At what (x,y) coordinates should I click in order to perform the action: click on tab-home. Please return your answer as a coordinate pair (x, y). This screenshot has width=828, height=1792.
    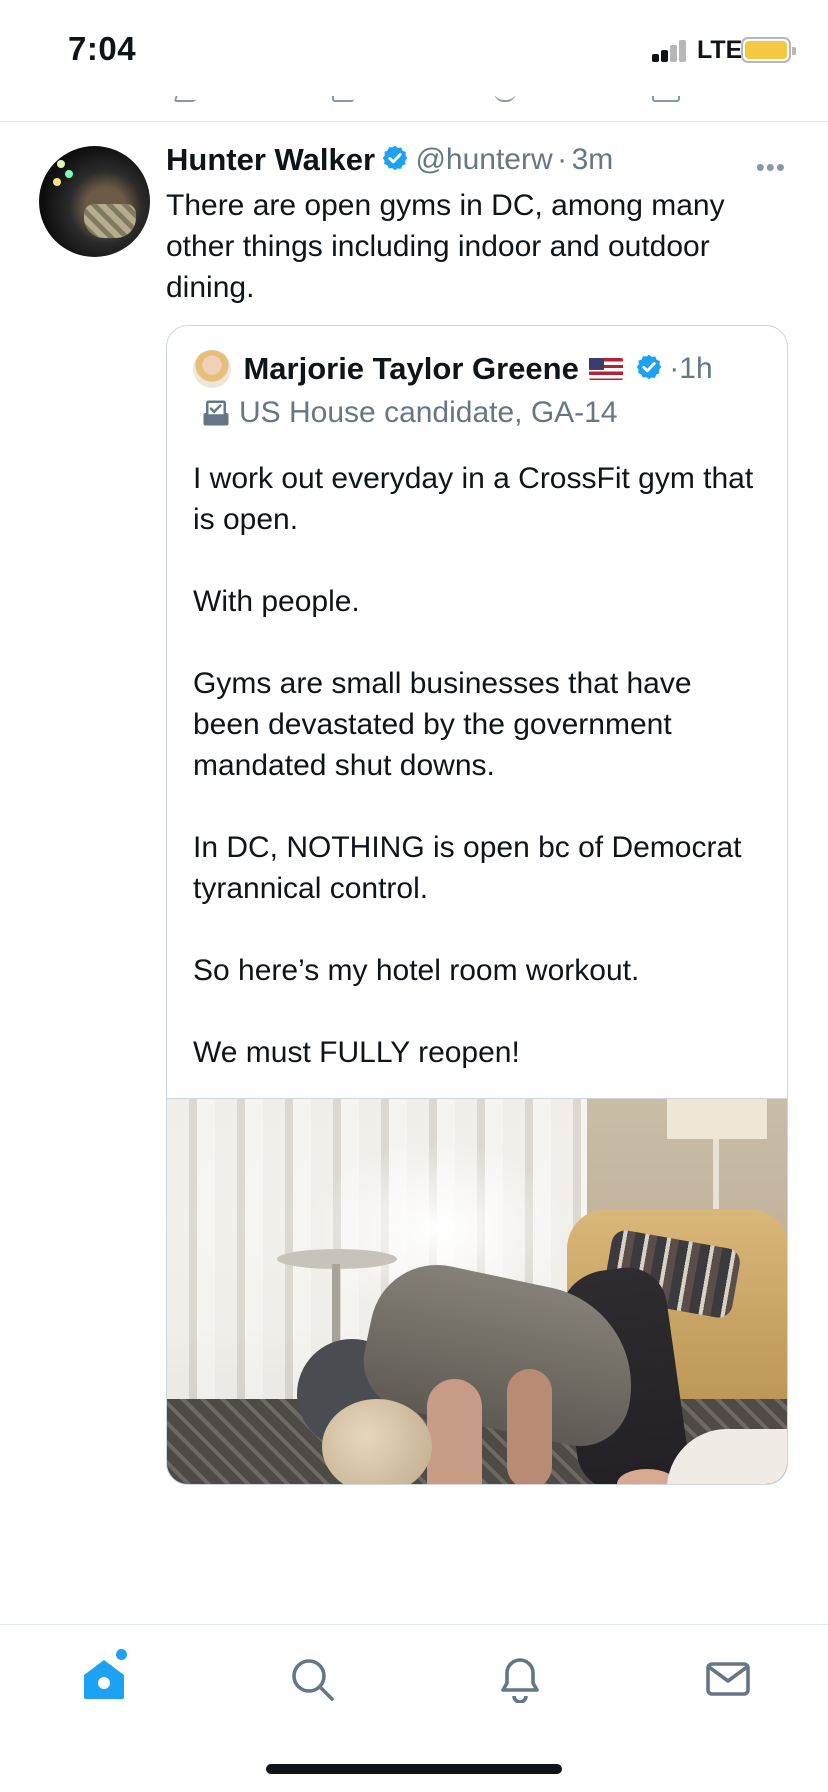
    Looking at the image, I should click on (104, 1676).